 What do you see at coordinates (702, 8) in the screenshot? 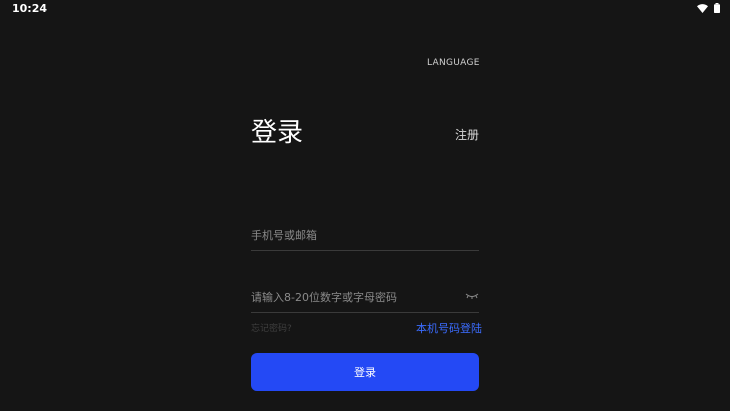
I see `wifi-icon` at bounding box center [702, 8].